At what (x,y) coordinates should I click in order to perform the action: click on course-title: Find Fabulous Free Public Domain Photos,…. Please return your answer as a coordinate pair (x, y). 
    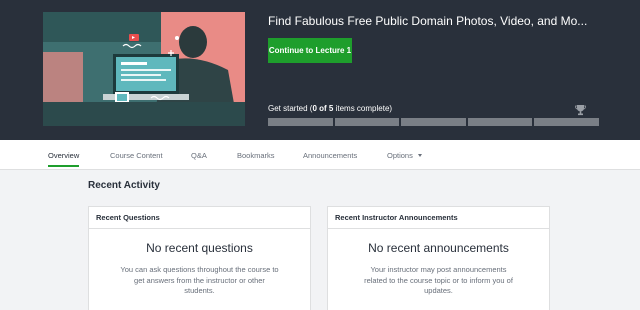
    Looking at the image, I should click on (428, 21).